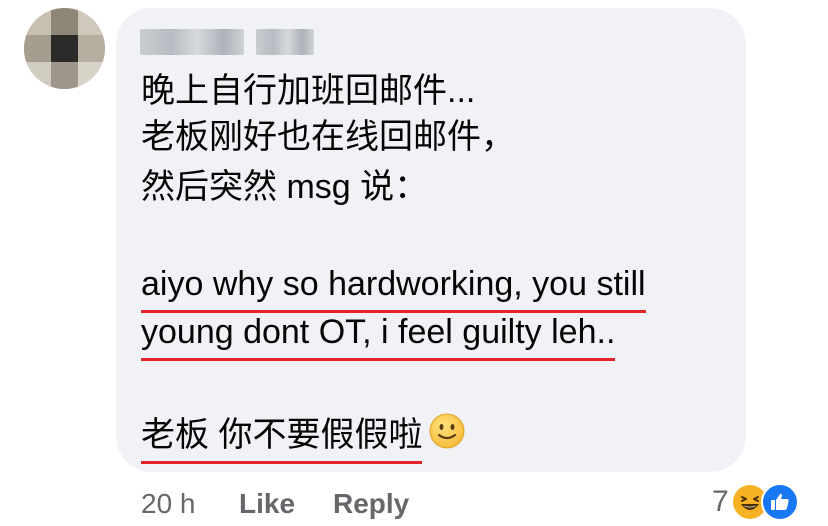  What do you see at coordinates (779, 502) in the screenshot?
I see `like-reaction-icon` at bounding box center [779, 502].